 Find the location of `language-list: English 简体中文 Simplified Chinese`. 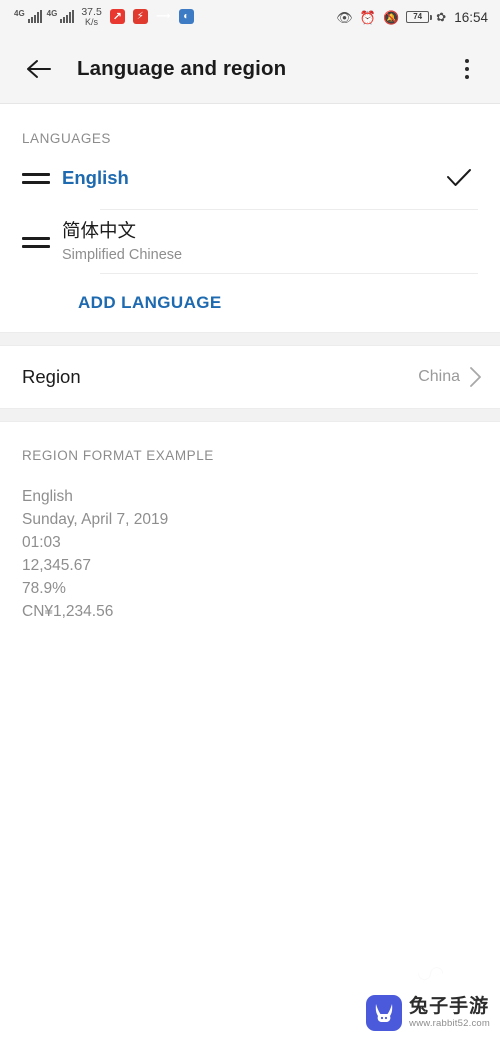

language-list: English 简体中文 Simplified Chinese is located at coordinates (250, 210).